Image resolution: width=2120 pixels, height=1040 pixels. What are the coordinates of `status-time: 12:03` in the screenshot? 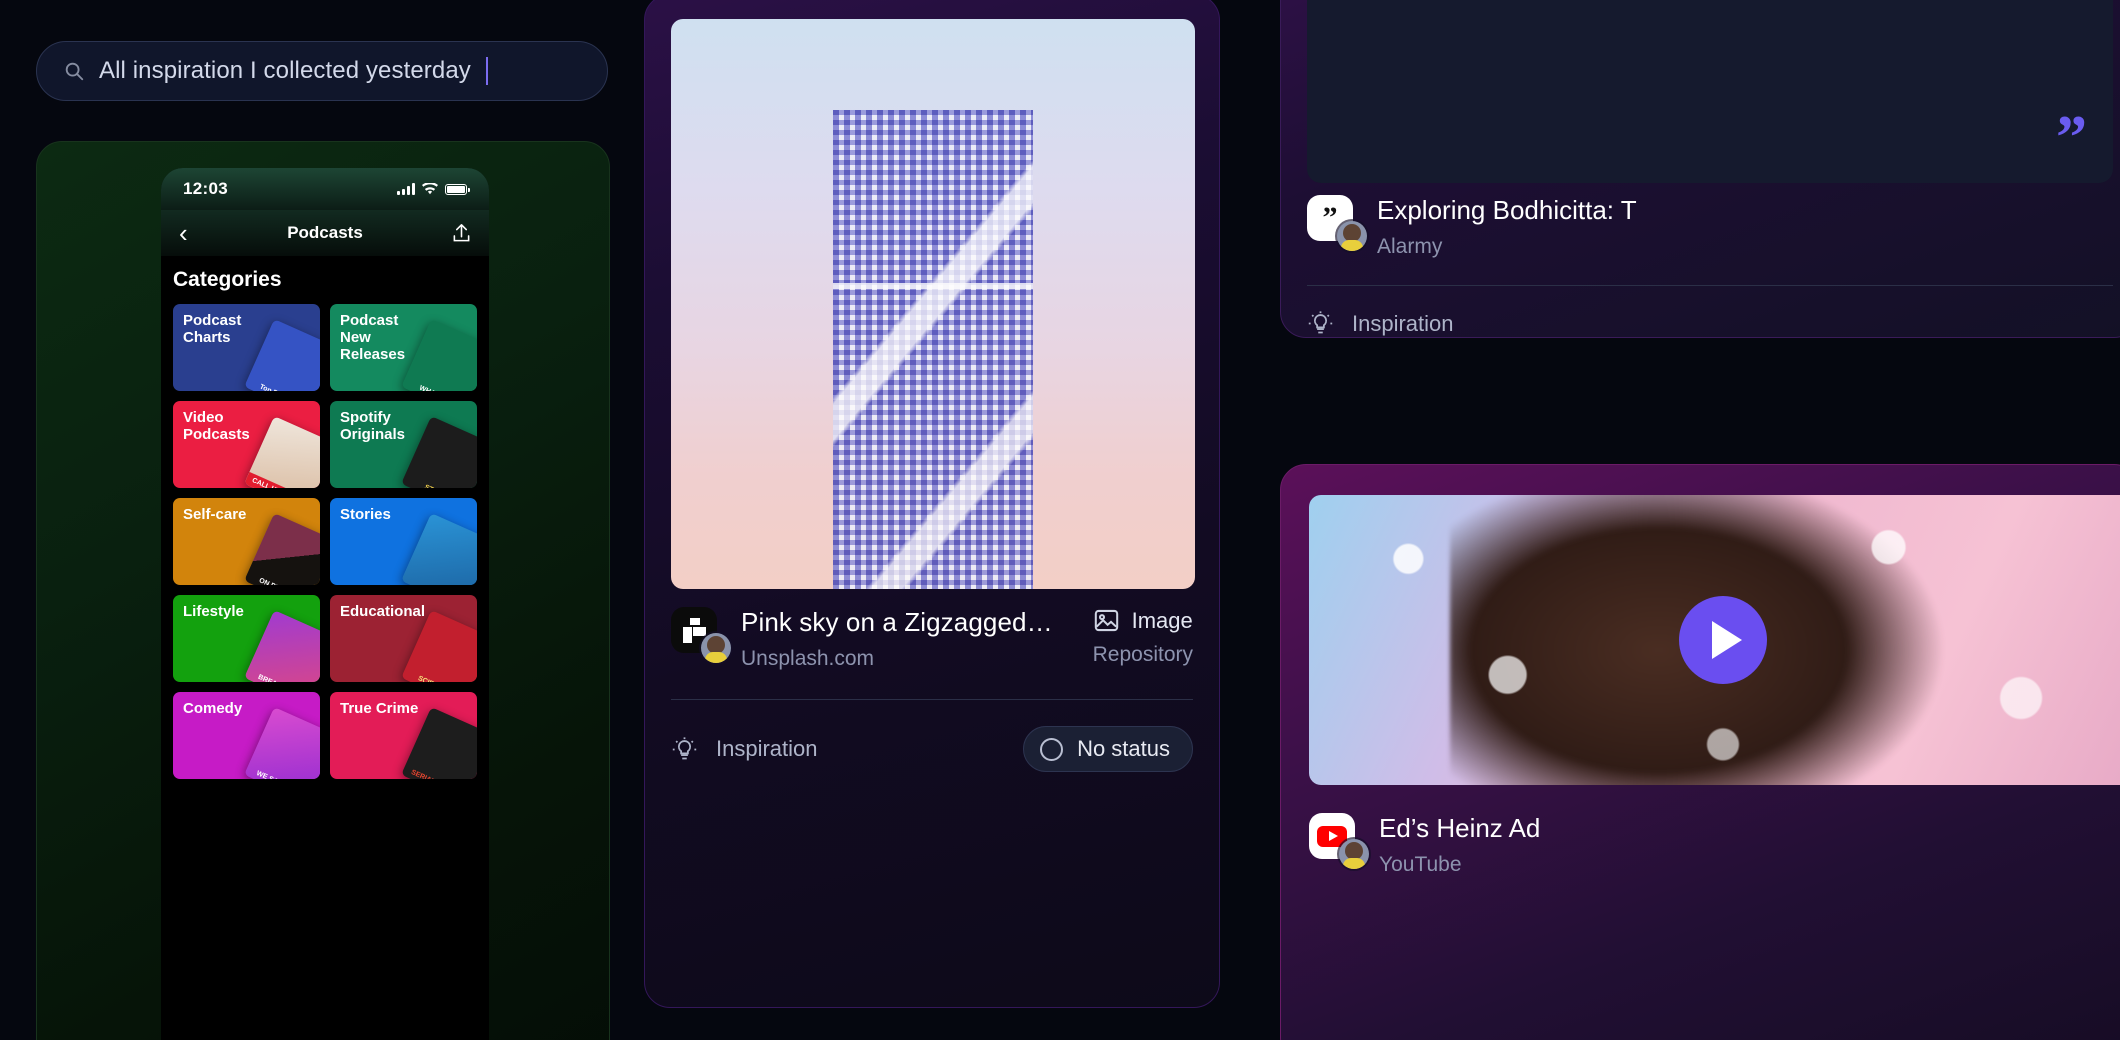 It's located at (205, 188).